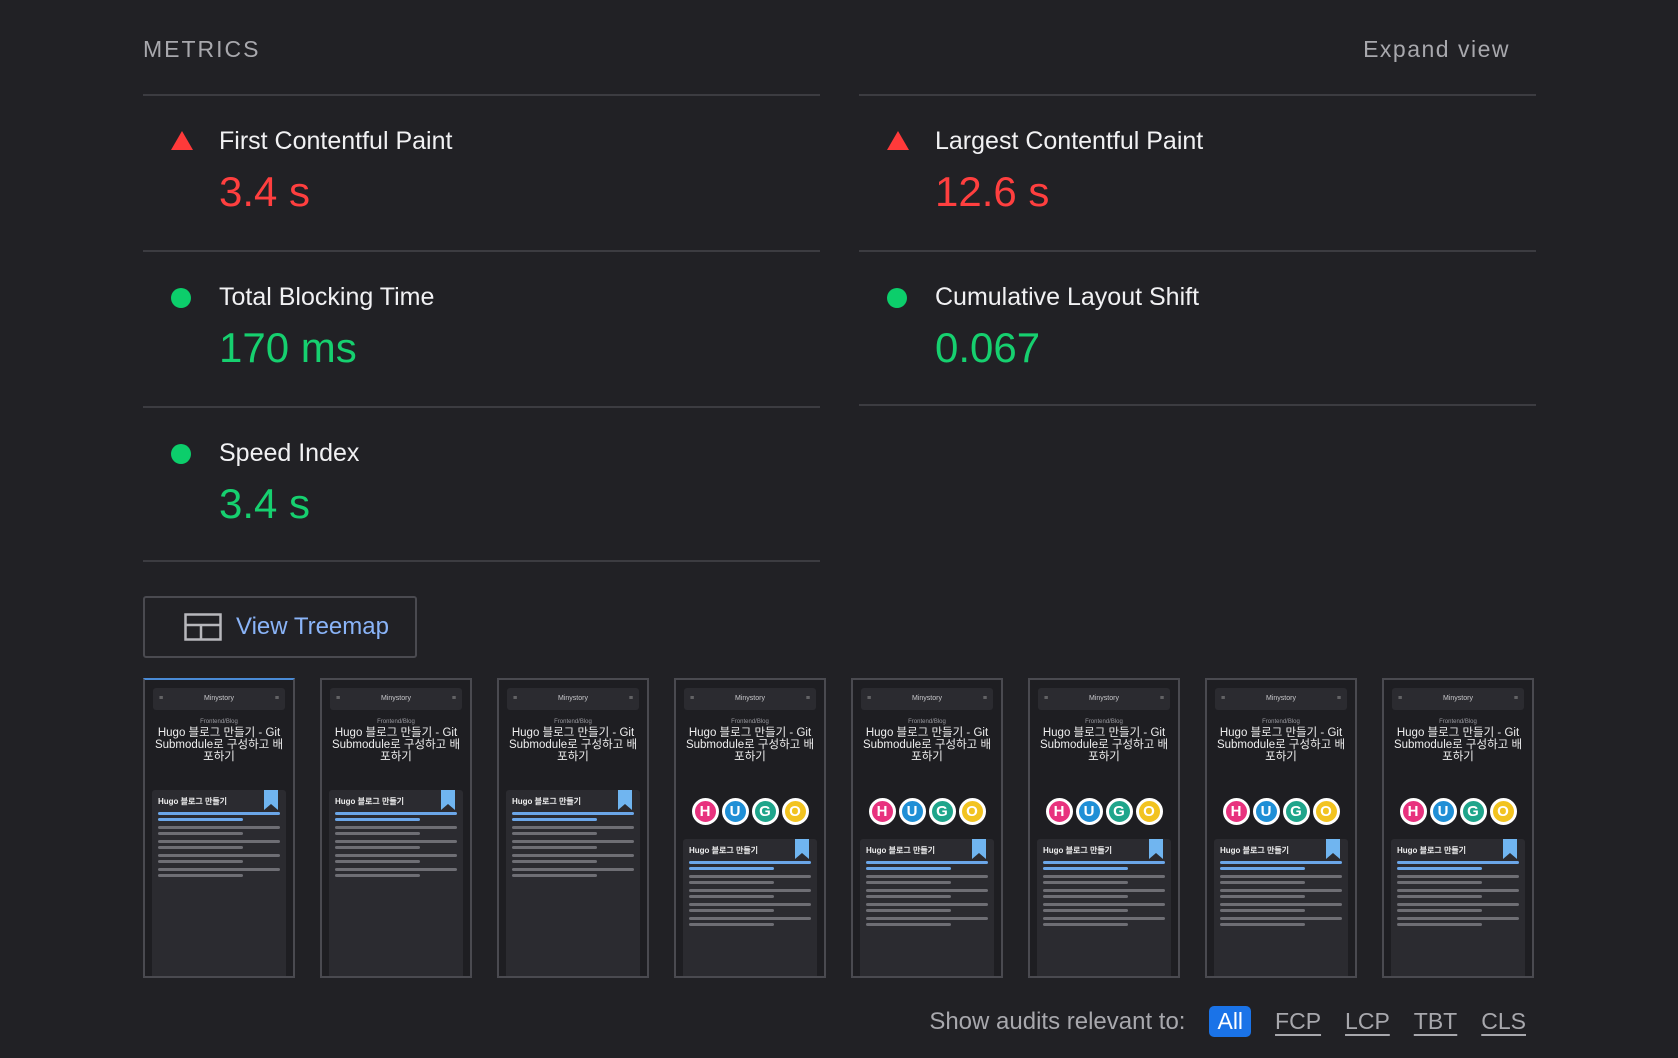  What do you see at coordinates (288, 347) in the screenshot?
I see `metric-value: 170 ms` at bounding box center [288, 347].